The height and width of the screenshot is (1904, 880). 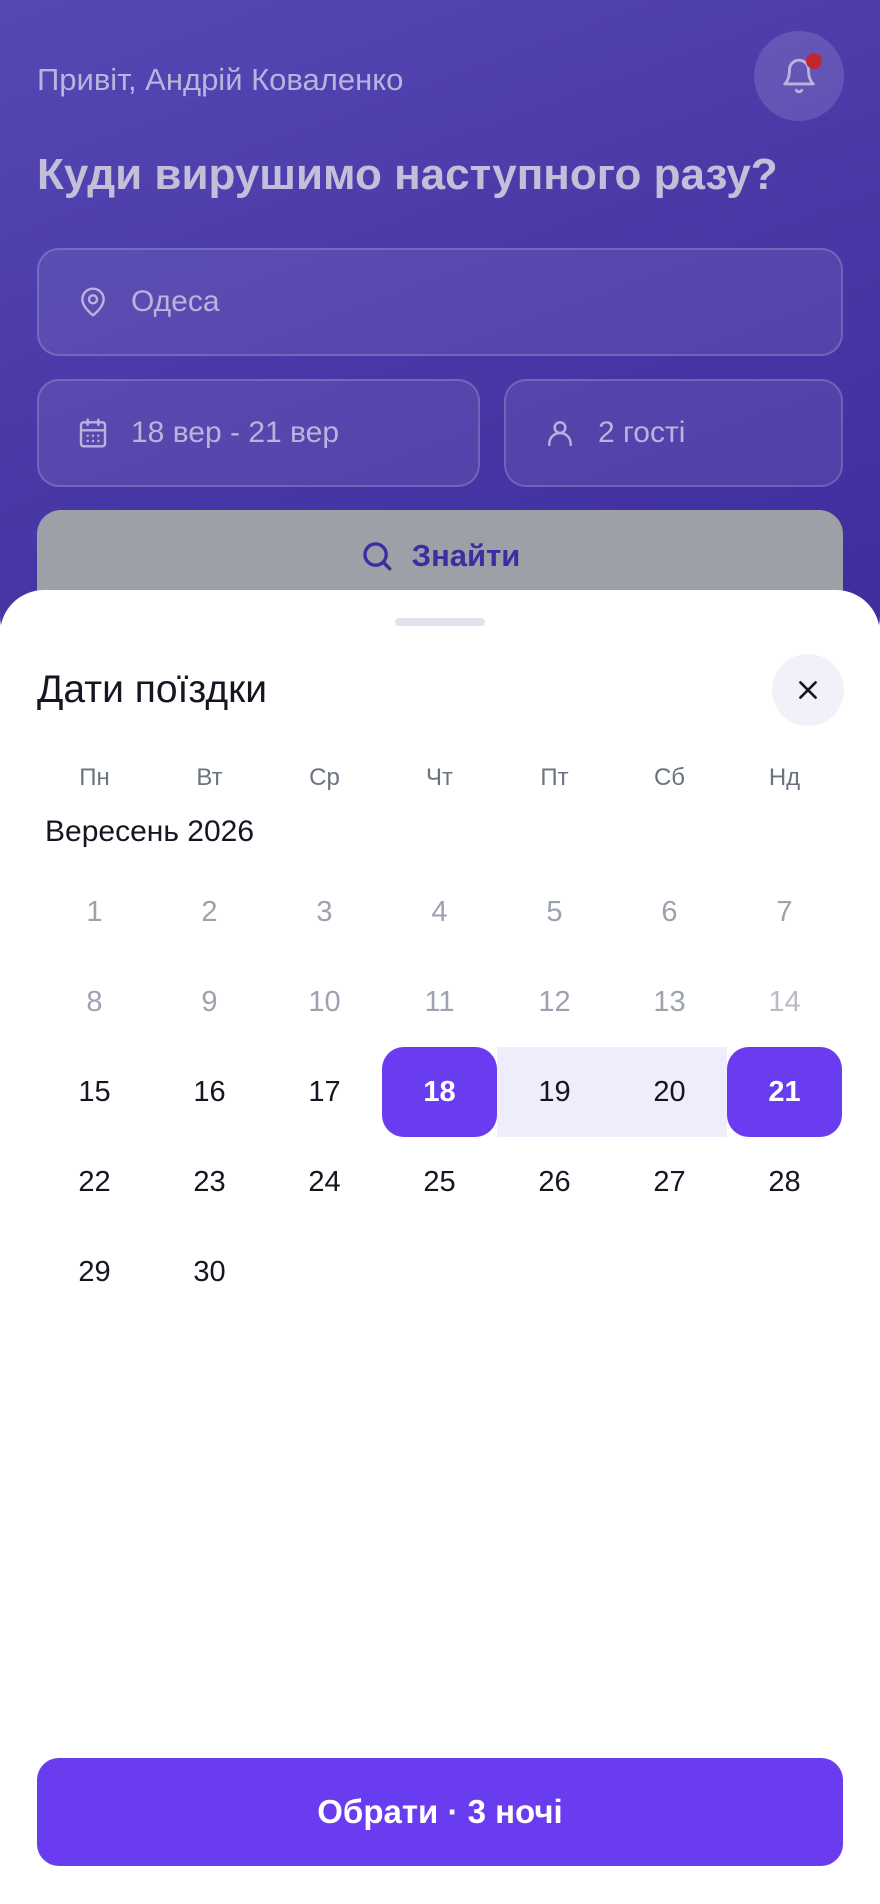 I want to click on calendar-day: 29, so click(x=94, y=1271).